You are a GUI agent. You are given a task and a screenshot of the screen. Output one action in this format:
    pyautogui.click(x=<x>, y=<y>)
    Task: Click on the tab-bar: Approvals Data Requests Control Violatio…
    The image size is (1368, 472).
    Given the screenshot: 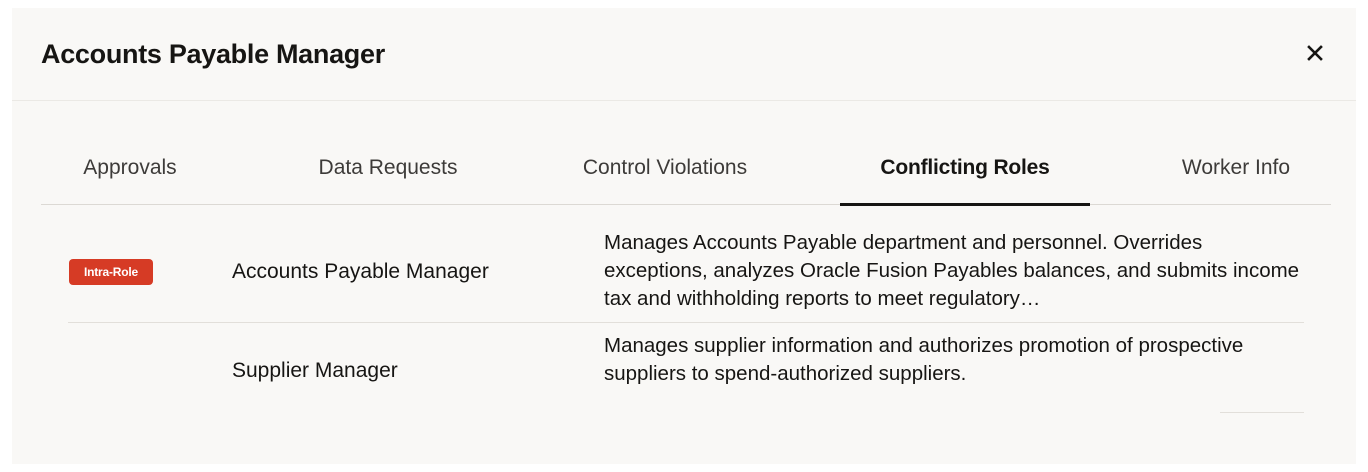 What is the action you would take?
    pyautogui.click(x=686, y=170)
    